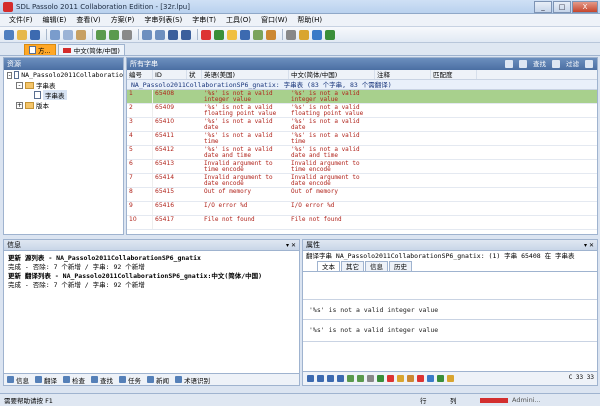 This screenshot has width=600, height=406. What do you see at coordinates (194, 74) in the screenshot?
I see `col-header-status: 状` at bounding box center [194, 74].